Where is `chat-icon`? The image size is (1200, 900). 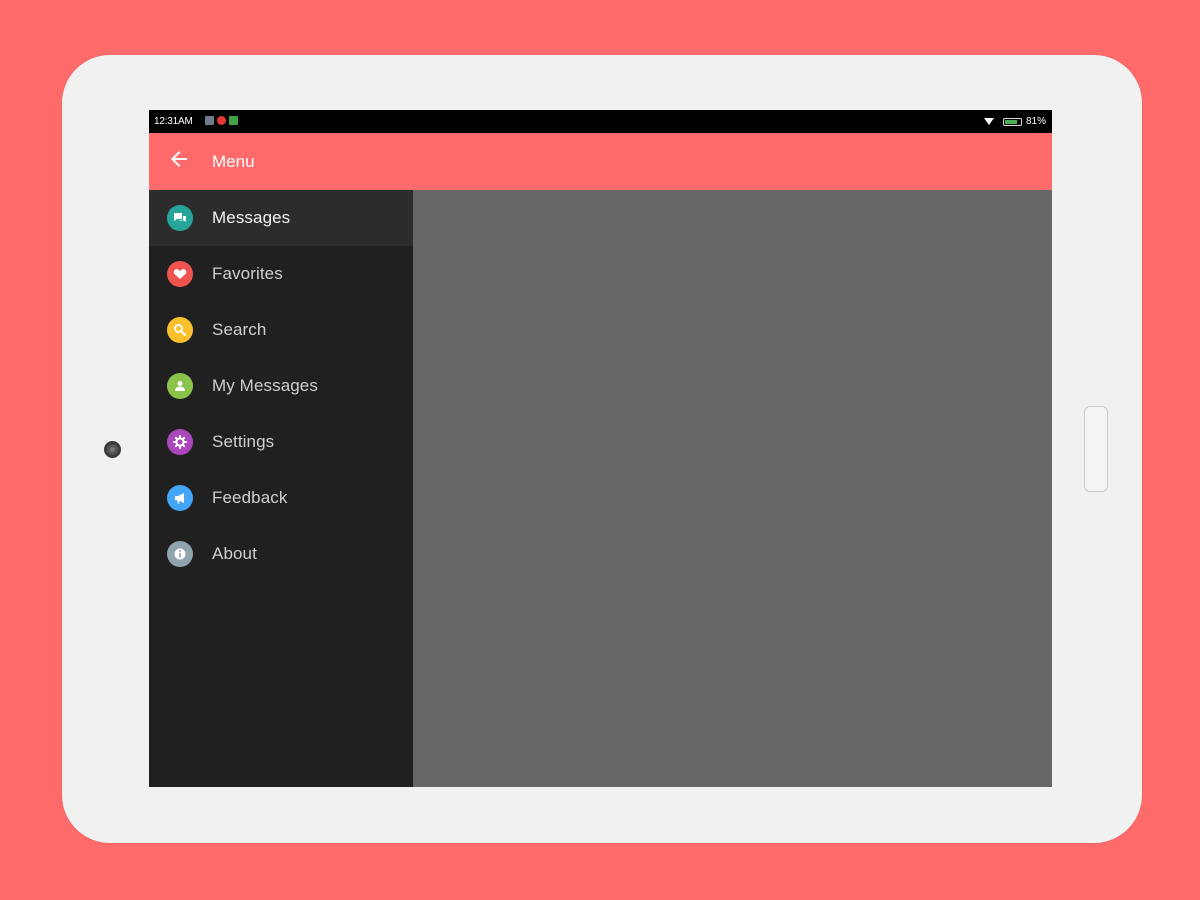
chat-icon is located at coordinates (180, 218).